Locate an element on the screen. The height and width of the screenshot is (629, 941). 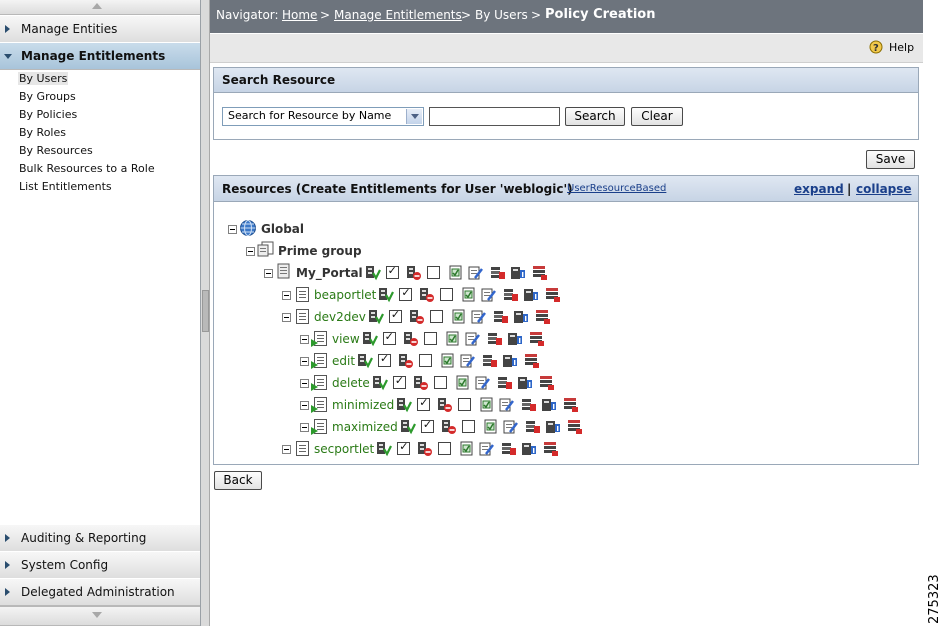
splitter-grip is located at coordinates (205, 311).